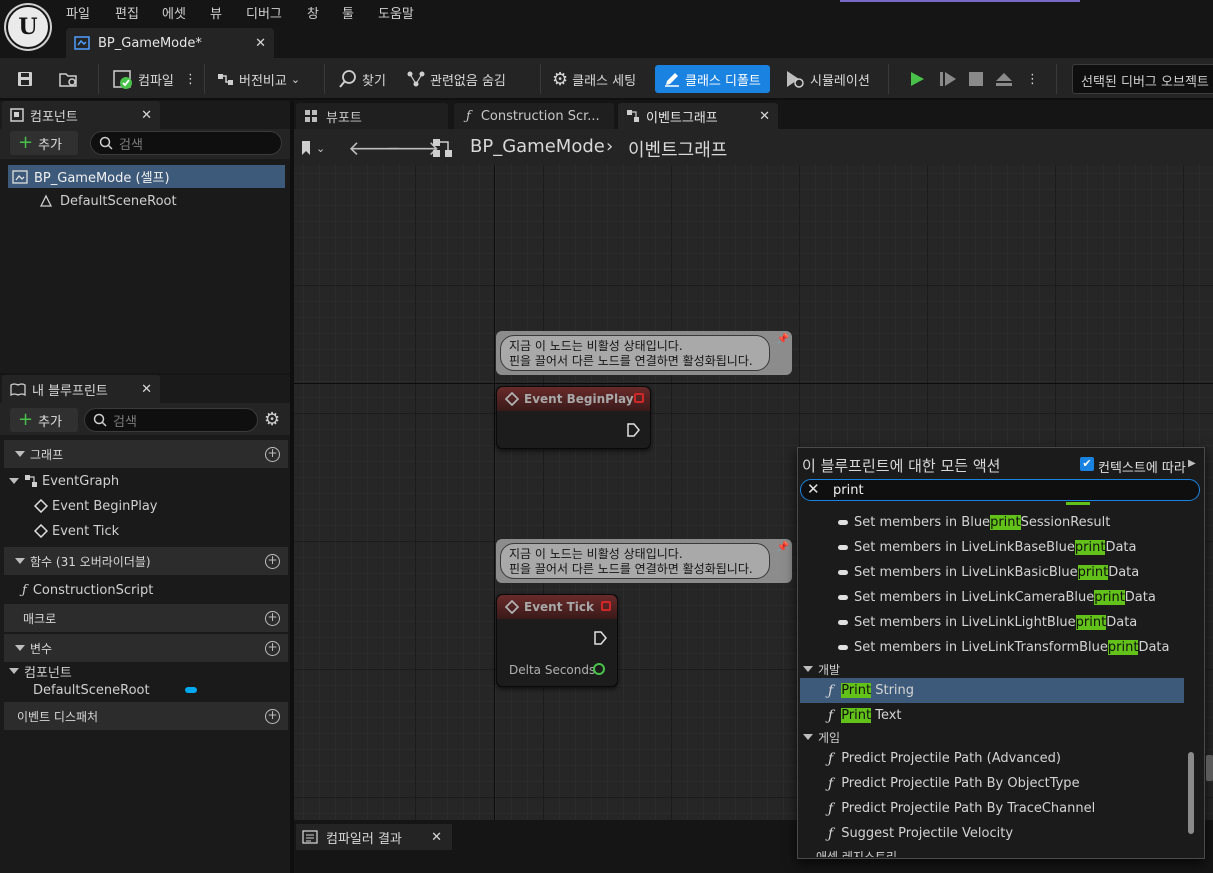 The height and width of the screenshot is (873, 1213). What do you see at coordinates (372, 116) in the screenshot?
I see `tab-viewport: 뷰포트` at bounding box center [372, 116].